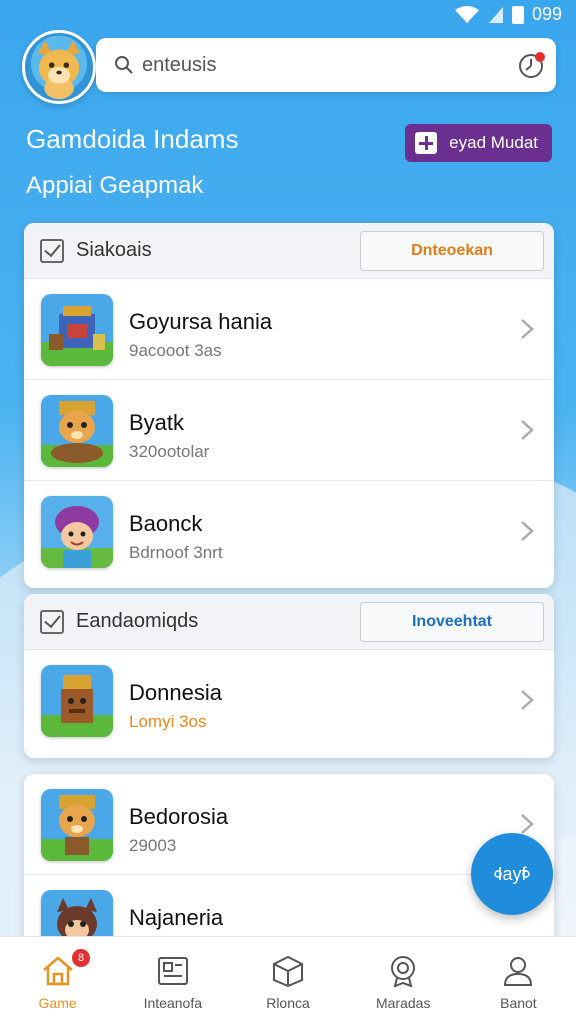 This screenshot has width=576, height=1024. I want to click on item-subtitle: 9acooot 3as, so click(175, 350).